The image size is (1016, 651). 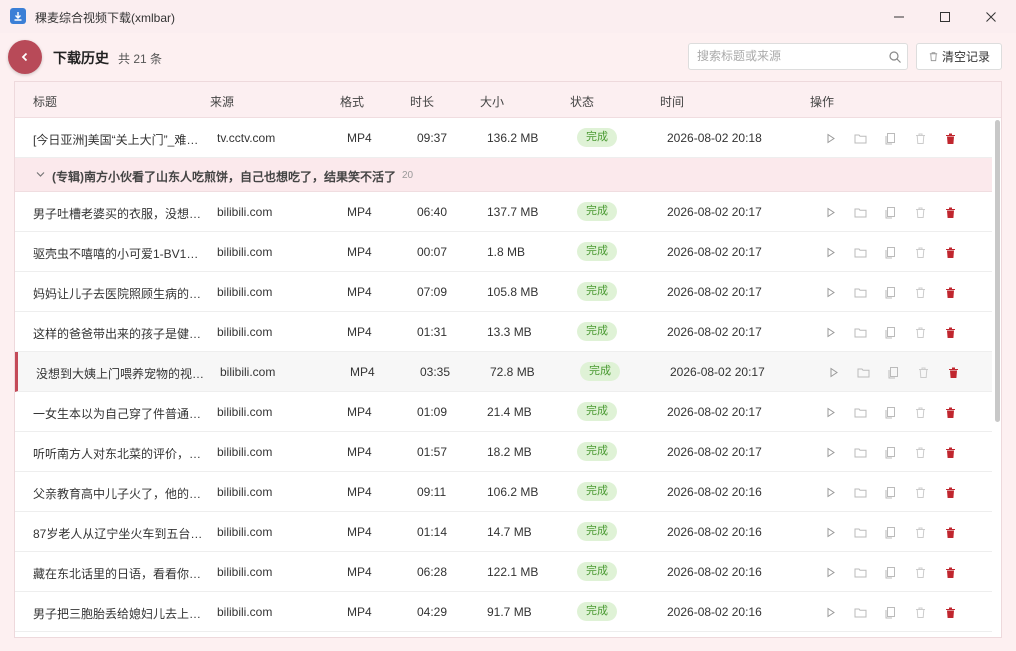 What do you see at coordinates (997, 271) in the screenshot?
I see `scrollbar-thumb` at bounding box center [997, 271].